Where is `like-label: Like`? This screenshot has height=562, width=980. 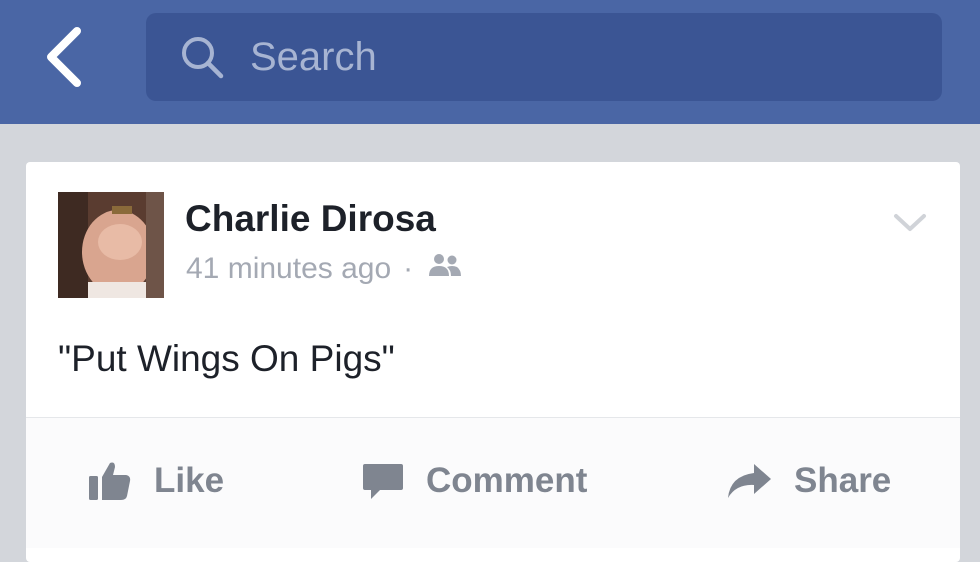
like-label: Like is located at coordinates (189, 480).